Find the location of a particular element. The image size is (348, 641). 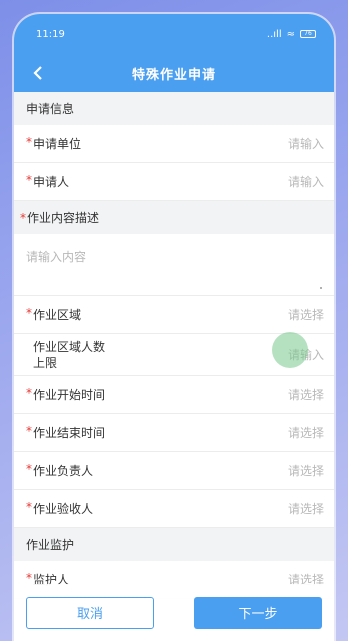

section-monitor: 作业监护 is located at coordinates (174, 544).